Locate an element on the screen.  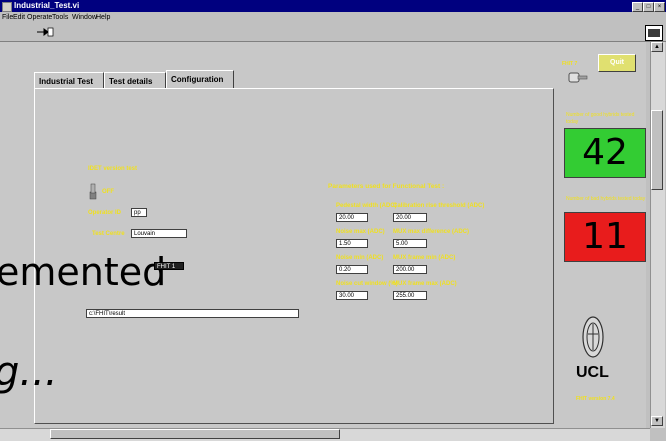
menu-window: Window is located at coordinates (84, 17).